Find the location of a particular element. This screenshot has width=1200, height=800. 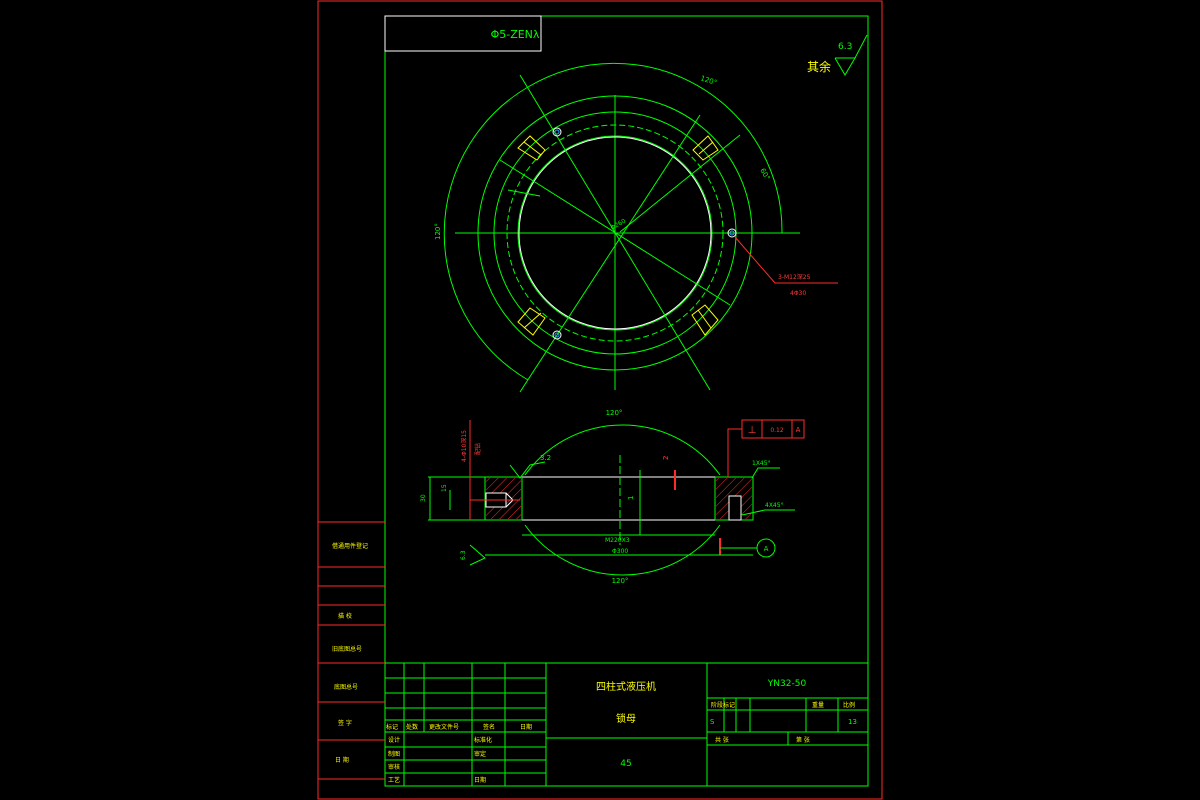

role-date: 日期 is located at coordinates (480, 780).